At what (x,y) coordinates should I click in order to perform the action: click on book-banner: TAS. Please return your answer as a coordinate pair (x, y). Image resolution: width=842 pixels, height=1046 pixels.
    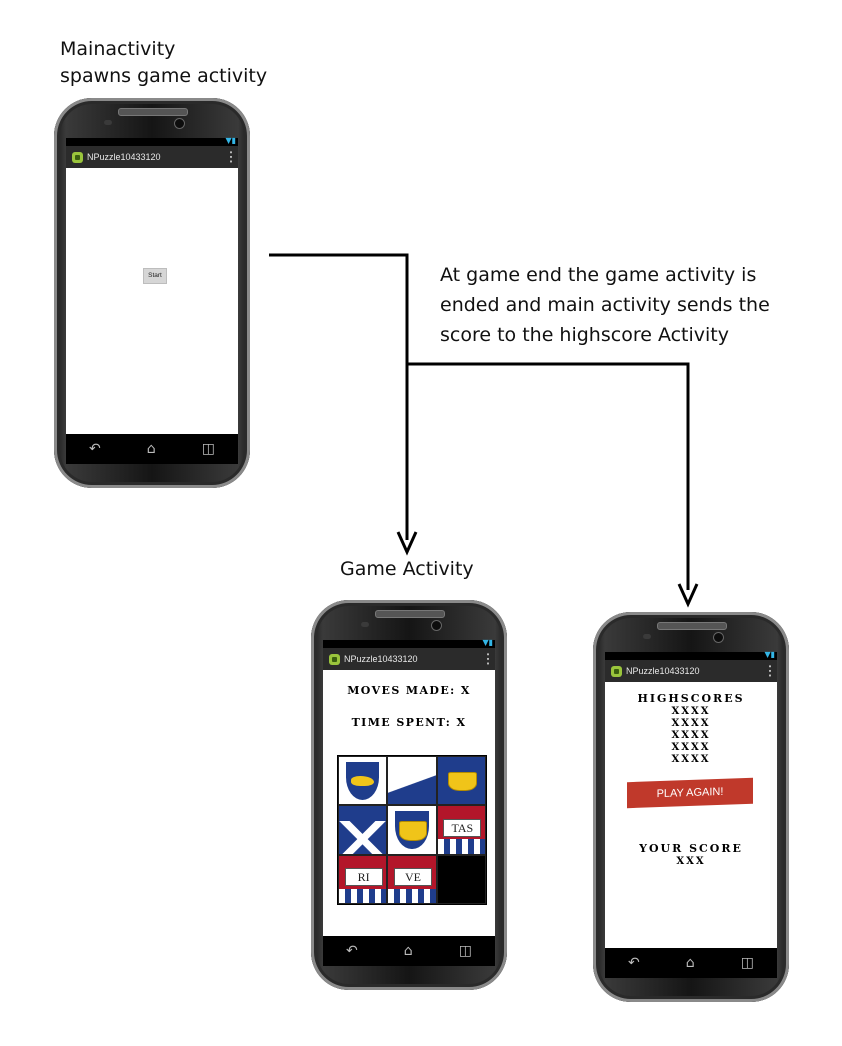
    Looking at the image, I should click on (462, 827).